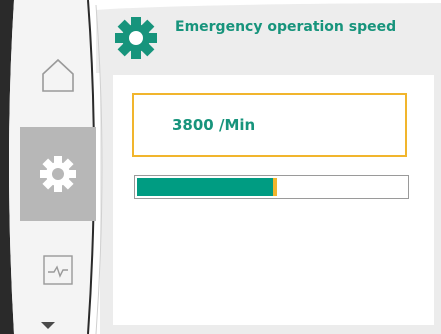  I want to click on trend-icon, so click(58, 270).